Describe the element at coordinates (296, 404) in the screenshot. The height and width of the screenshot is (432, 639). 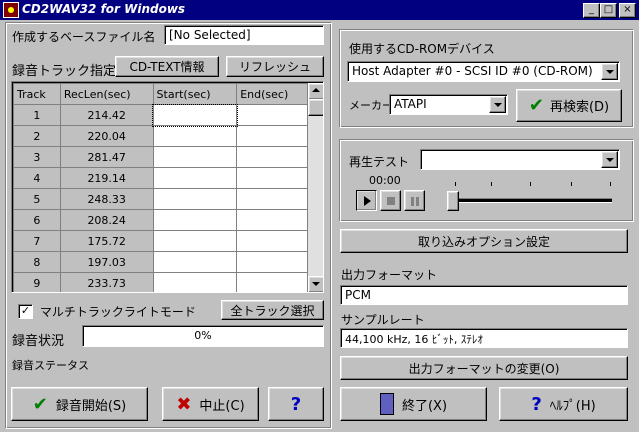
I see `help-icon-button: ?` at that location.